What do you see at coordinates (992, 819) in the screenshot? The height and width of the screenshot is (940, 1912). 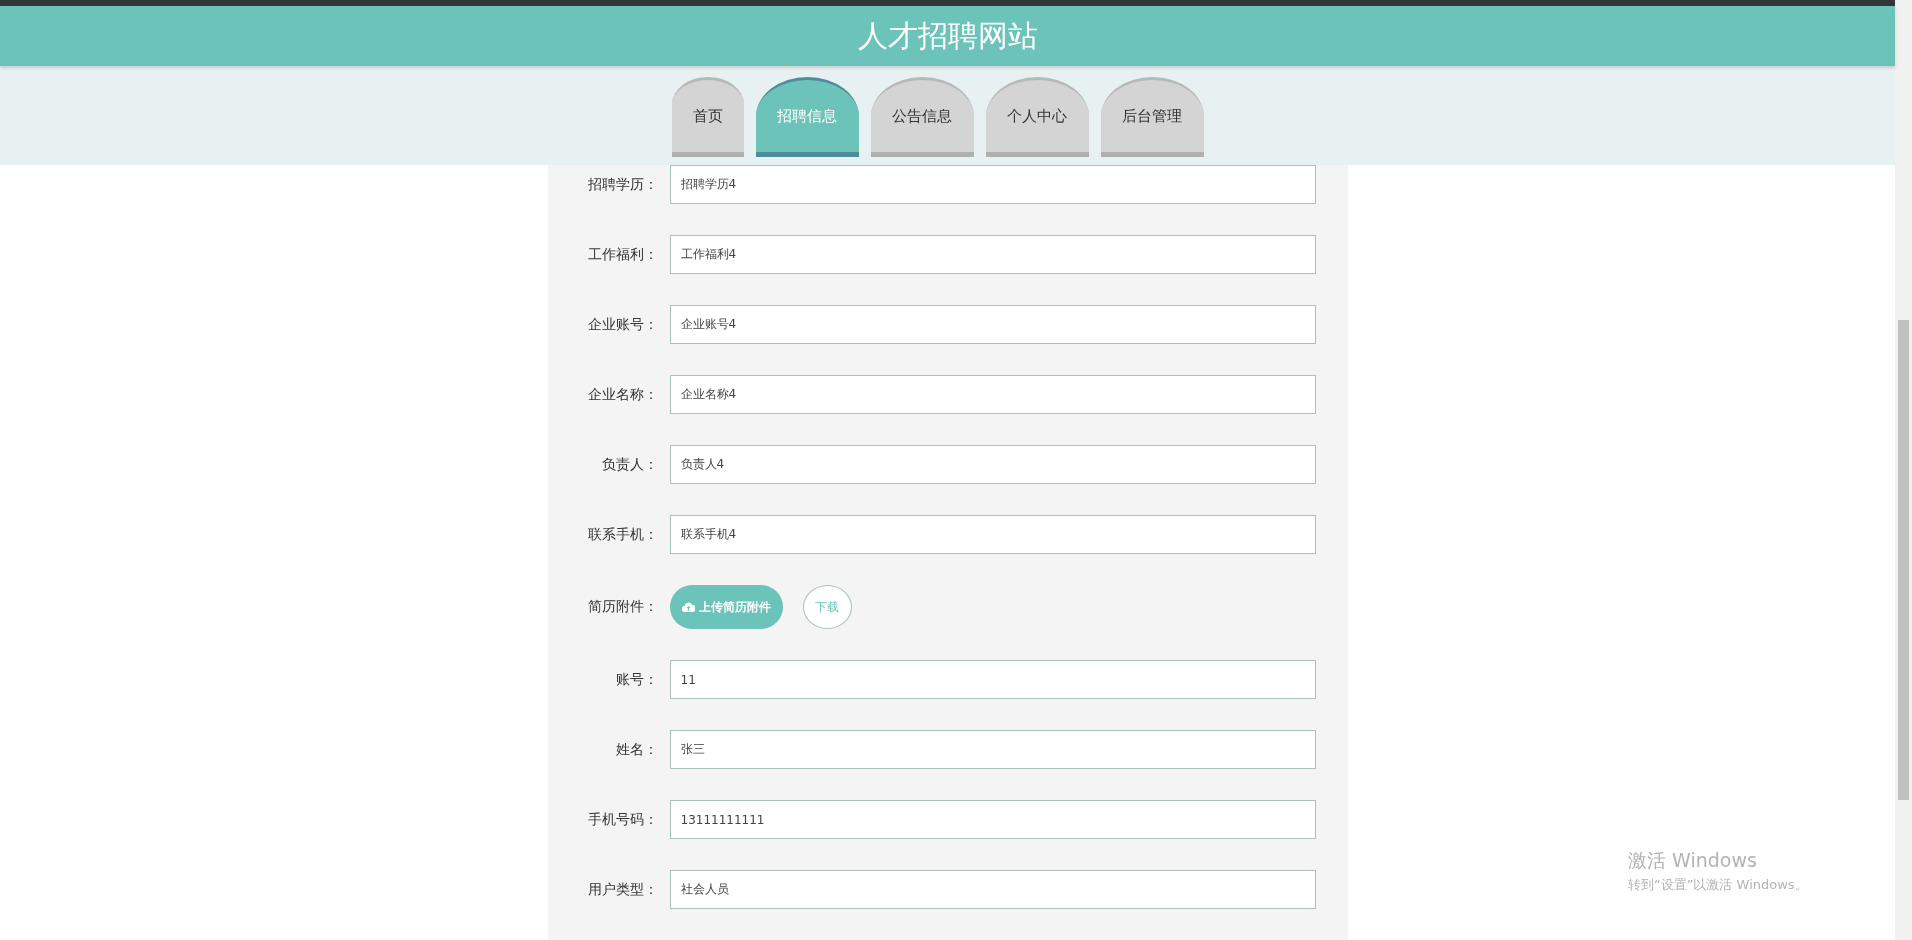 I see `text-field: 13111111111` at bounding box center [992, 819].